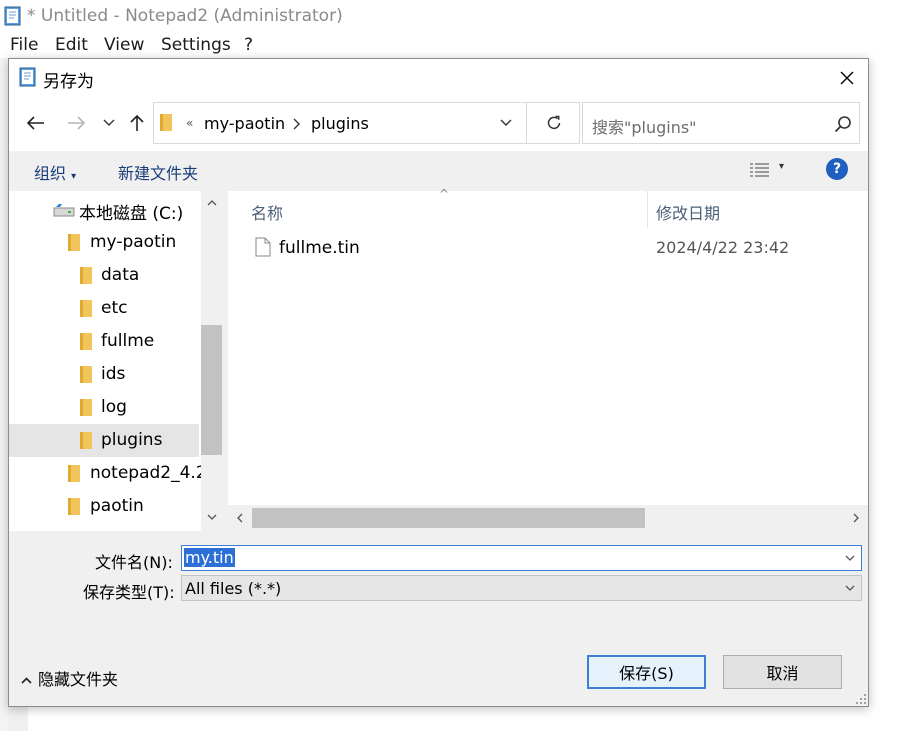 The image size is (900, 731). Describe the element at coordinates (782, 672) in the screenshot. I see `cancel-button: 取消` at that location.